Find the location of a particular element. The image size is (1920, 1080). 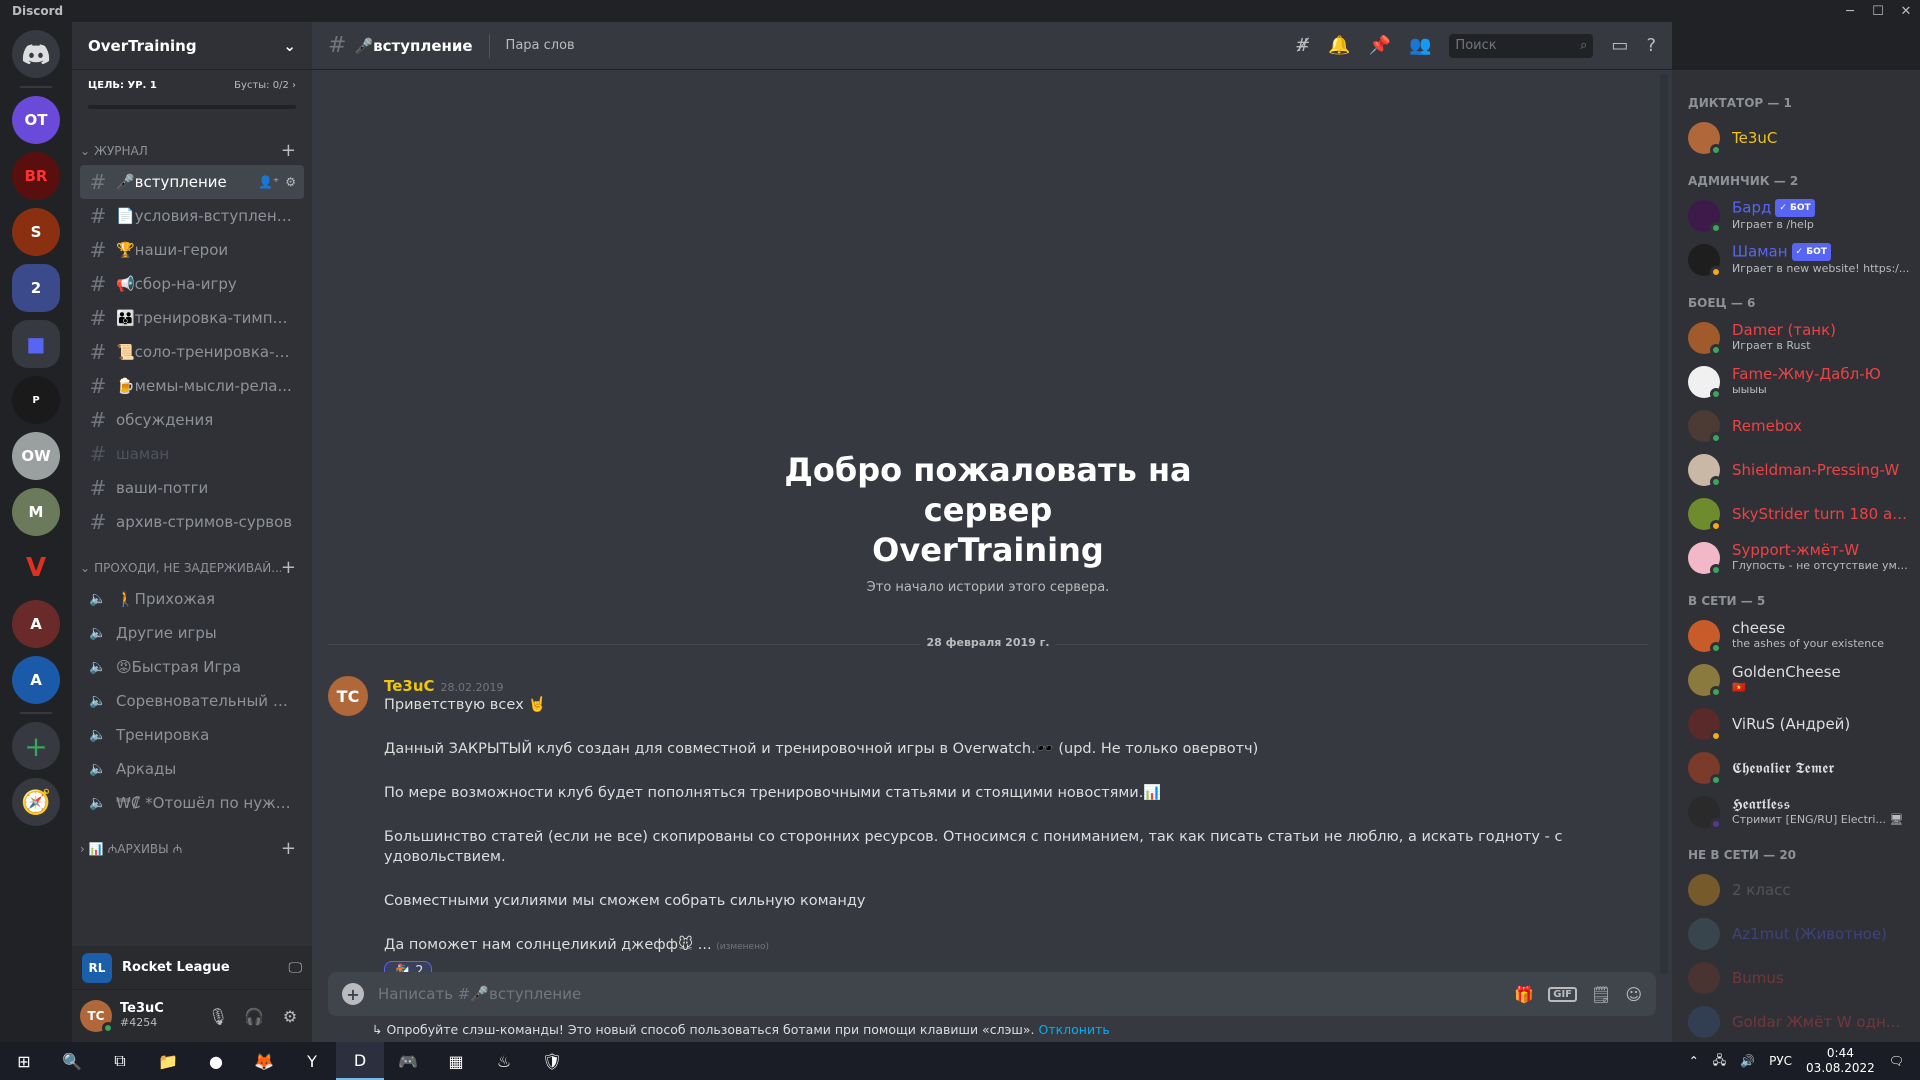

channel-item: 🔈 ₩₡ *Отошёл по нужде* is located at coordinates (192, 803).